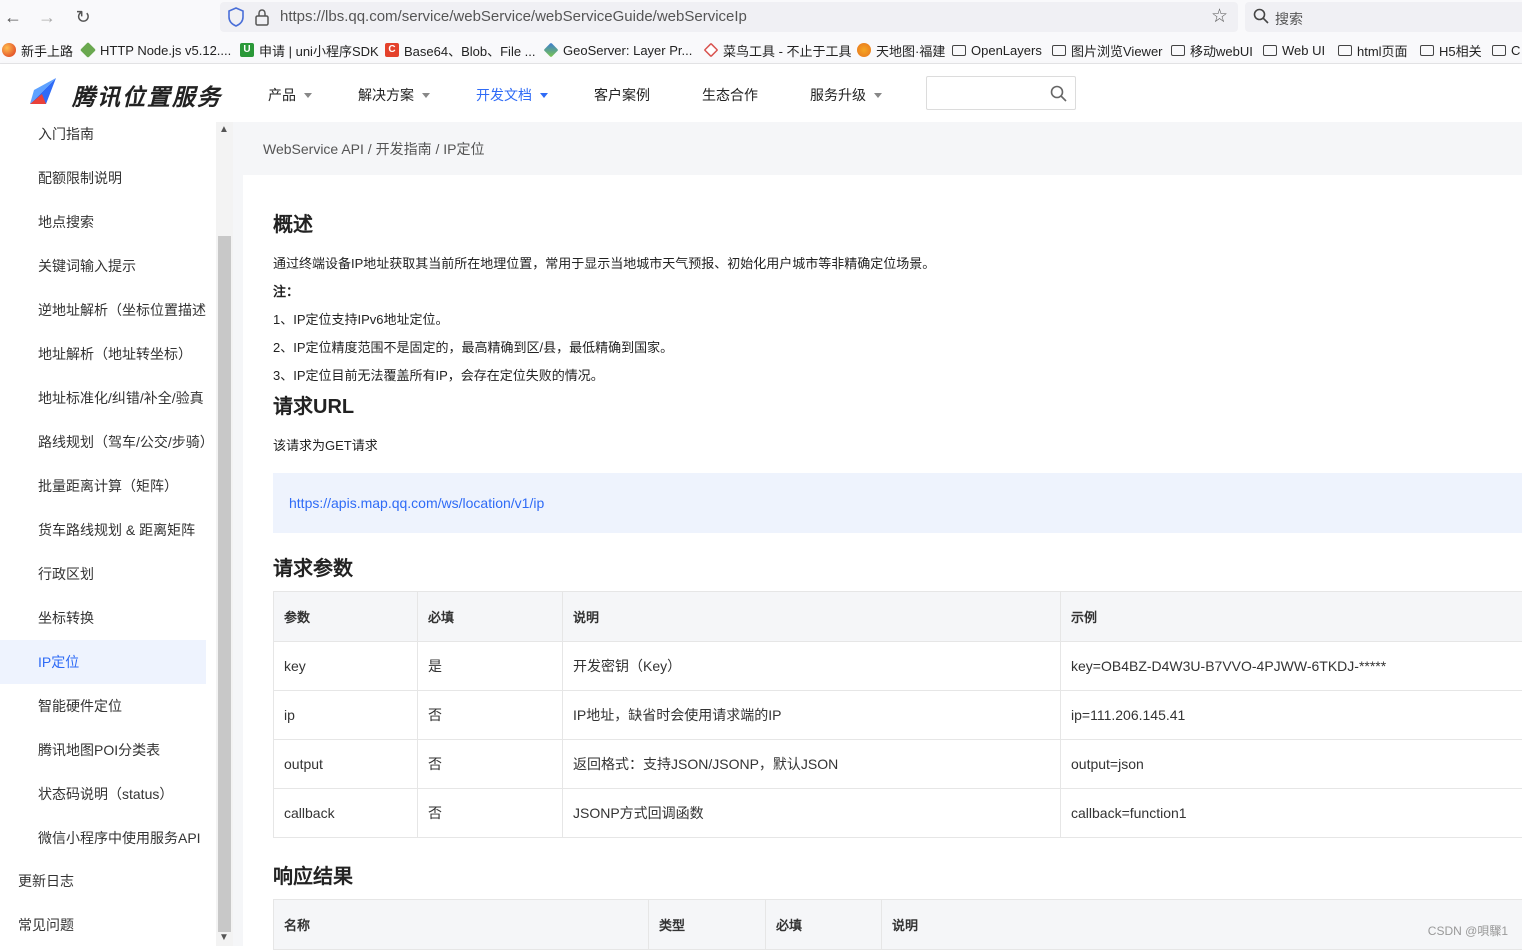  What do you see at coordinates (1303, 50) in the screenshot?
I see `bookmark-label: Web UI` at bounding box center [1303, 50].